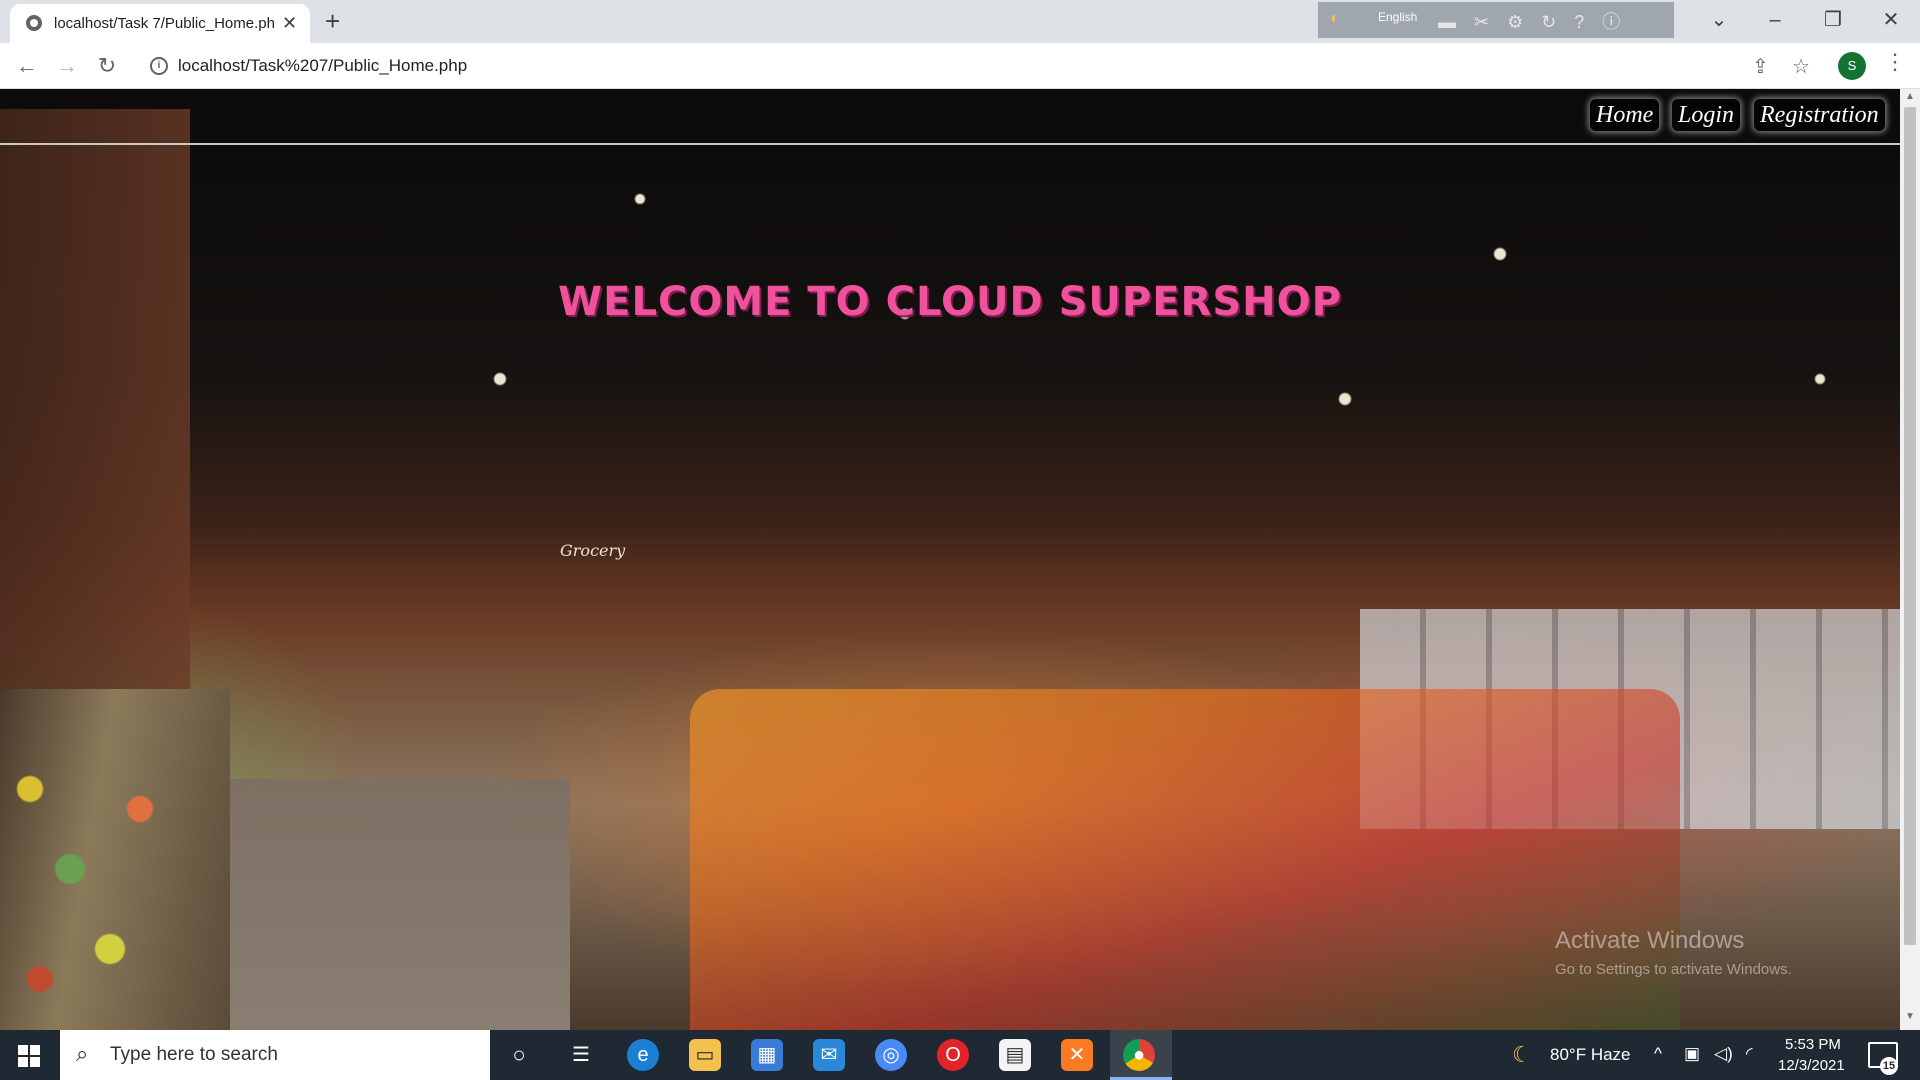  I want to click on chromium-icon: ◎, so click(891, 1055).